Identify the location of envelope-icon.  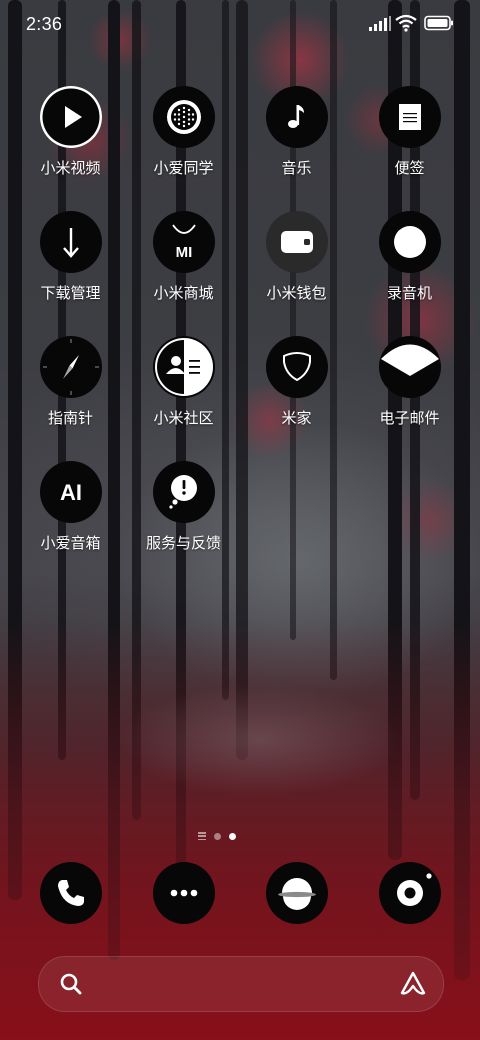
(409, 367).